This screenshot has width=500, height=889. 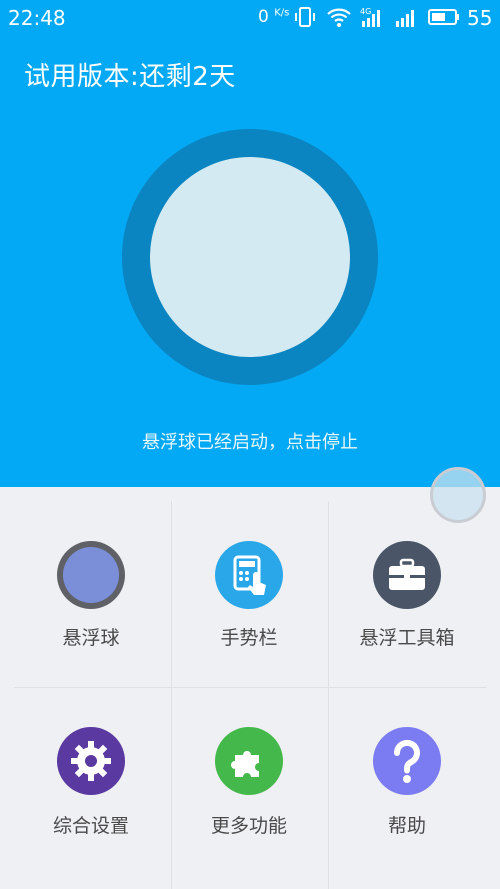 I want to click on menu-item-gesture-bar: 手势栏, so click(x=249, y=595).